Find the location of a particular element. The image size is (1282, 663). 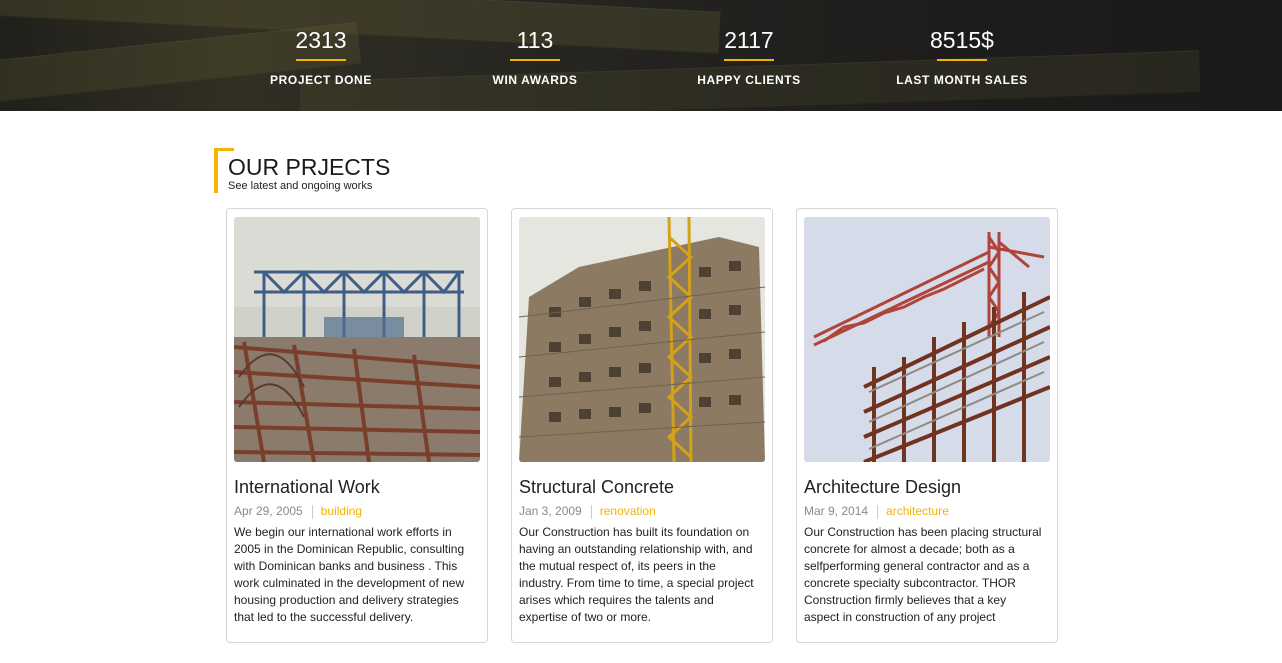

project-category-link: architecture is located at coordinates (917, 511).